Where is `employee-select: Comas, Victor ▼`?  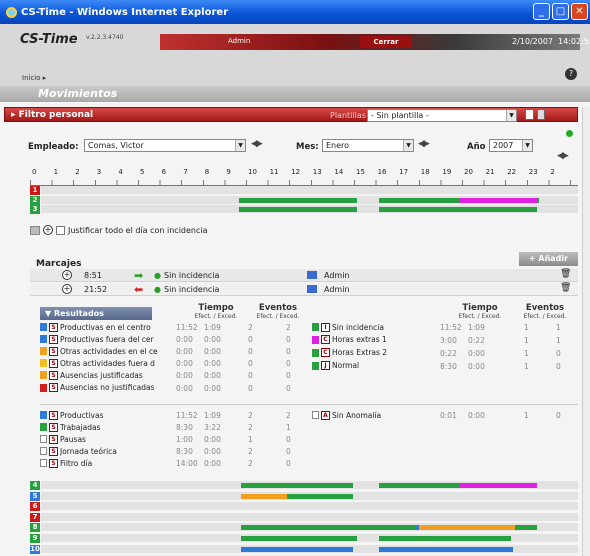 employee-select: Comas, Victor ▼ is located at coordinates (165, 145).